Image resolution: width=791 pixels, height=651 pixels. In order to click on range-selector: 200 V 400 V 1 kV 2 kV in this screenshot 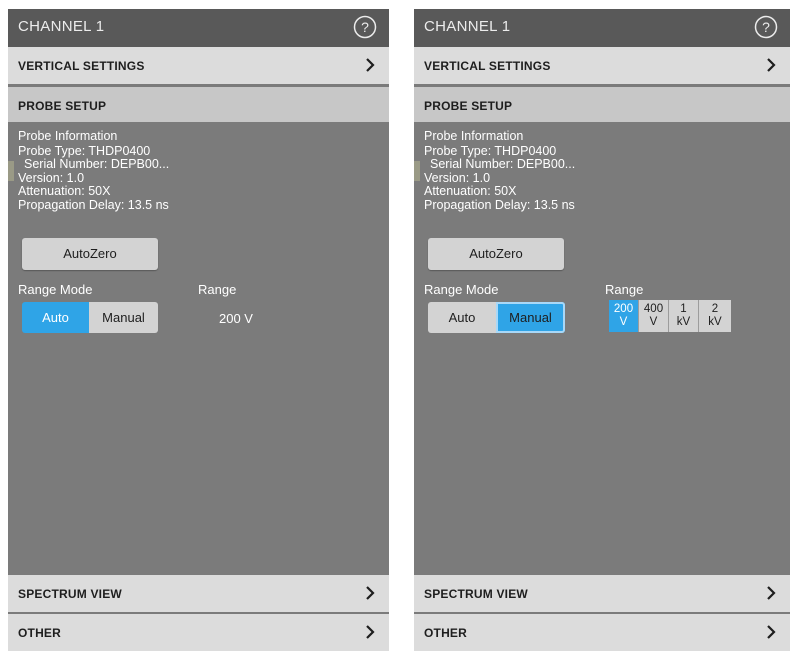, I will do `click(670, 316)`.